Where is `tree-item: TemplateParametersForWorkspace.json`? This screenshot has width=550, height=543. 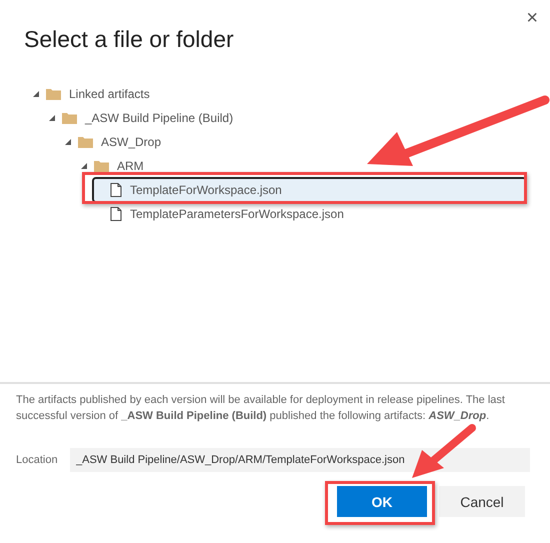
tree-item: TemplateParametersForWorkspace.json is located at coordinates (237, 214).